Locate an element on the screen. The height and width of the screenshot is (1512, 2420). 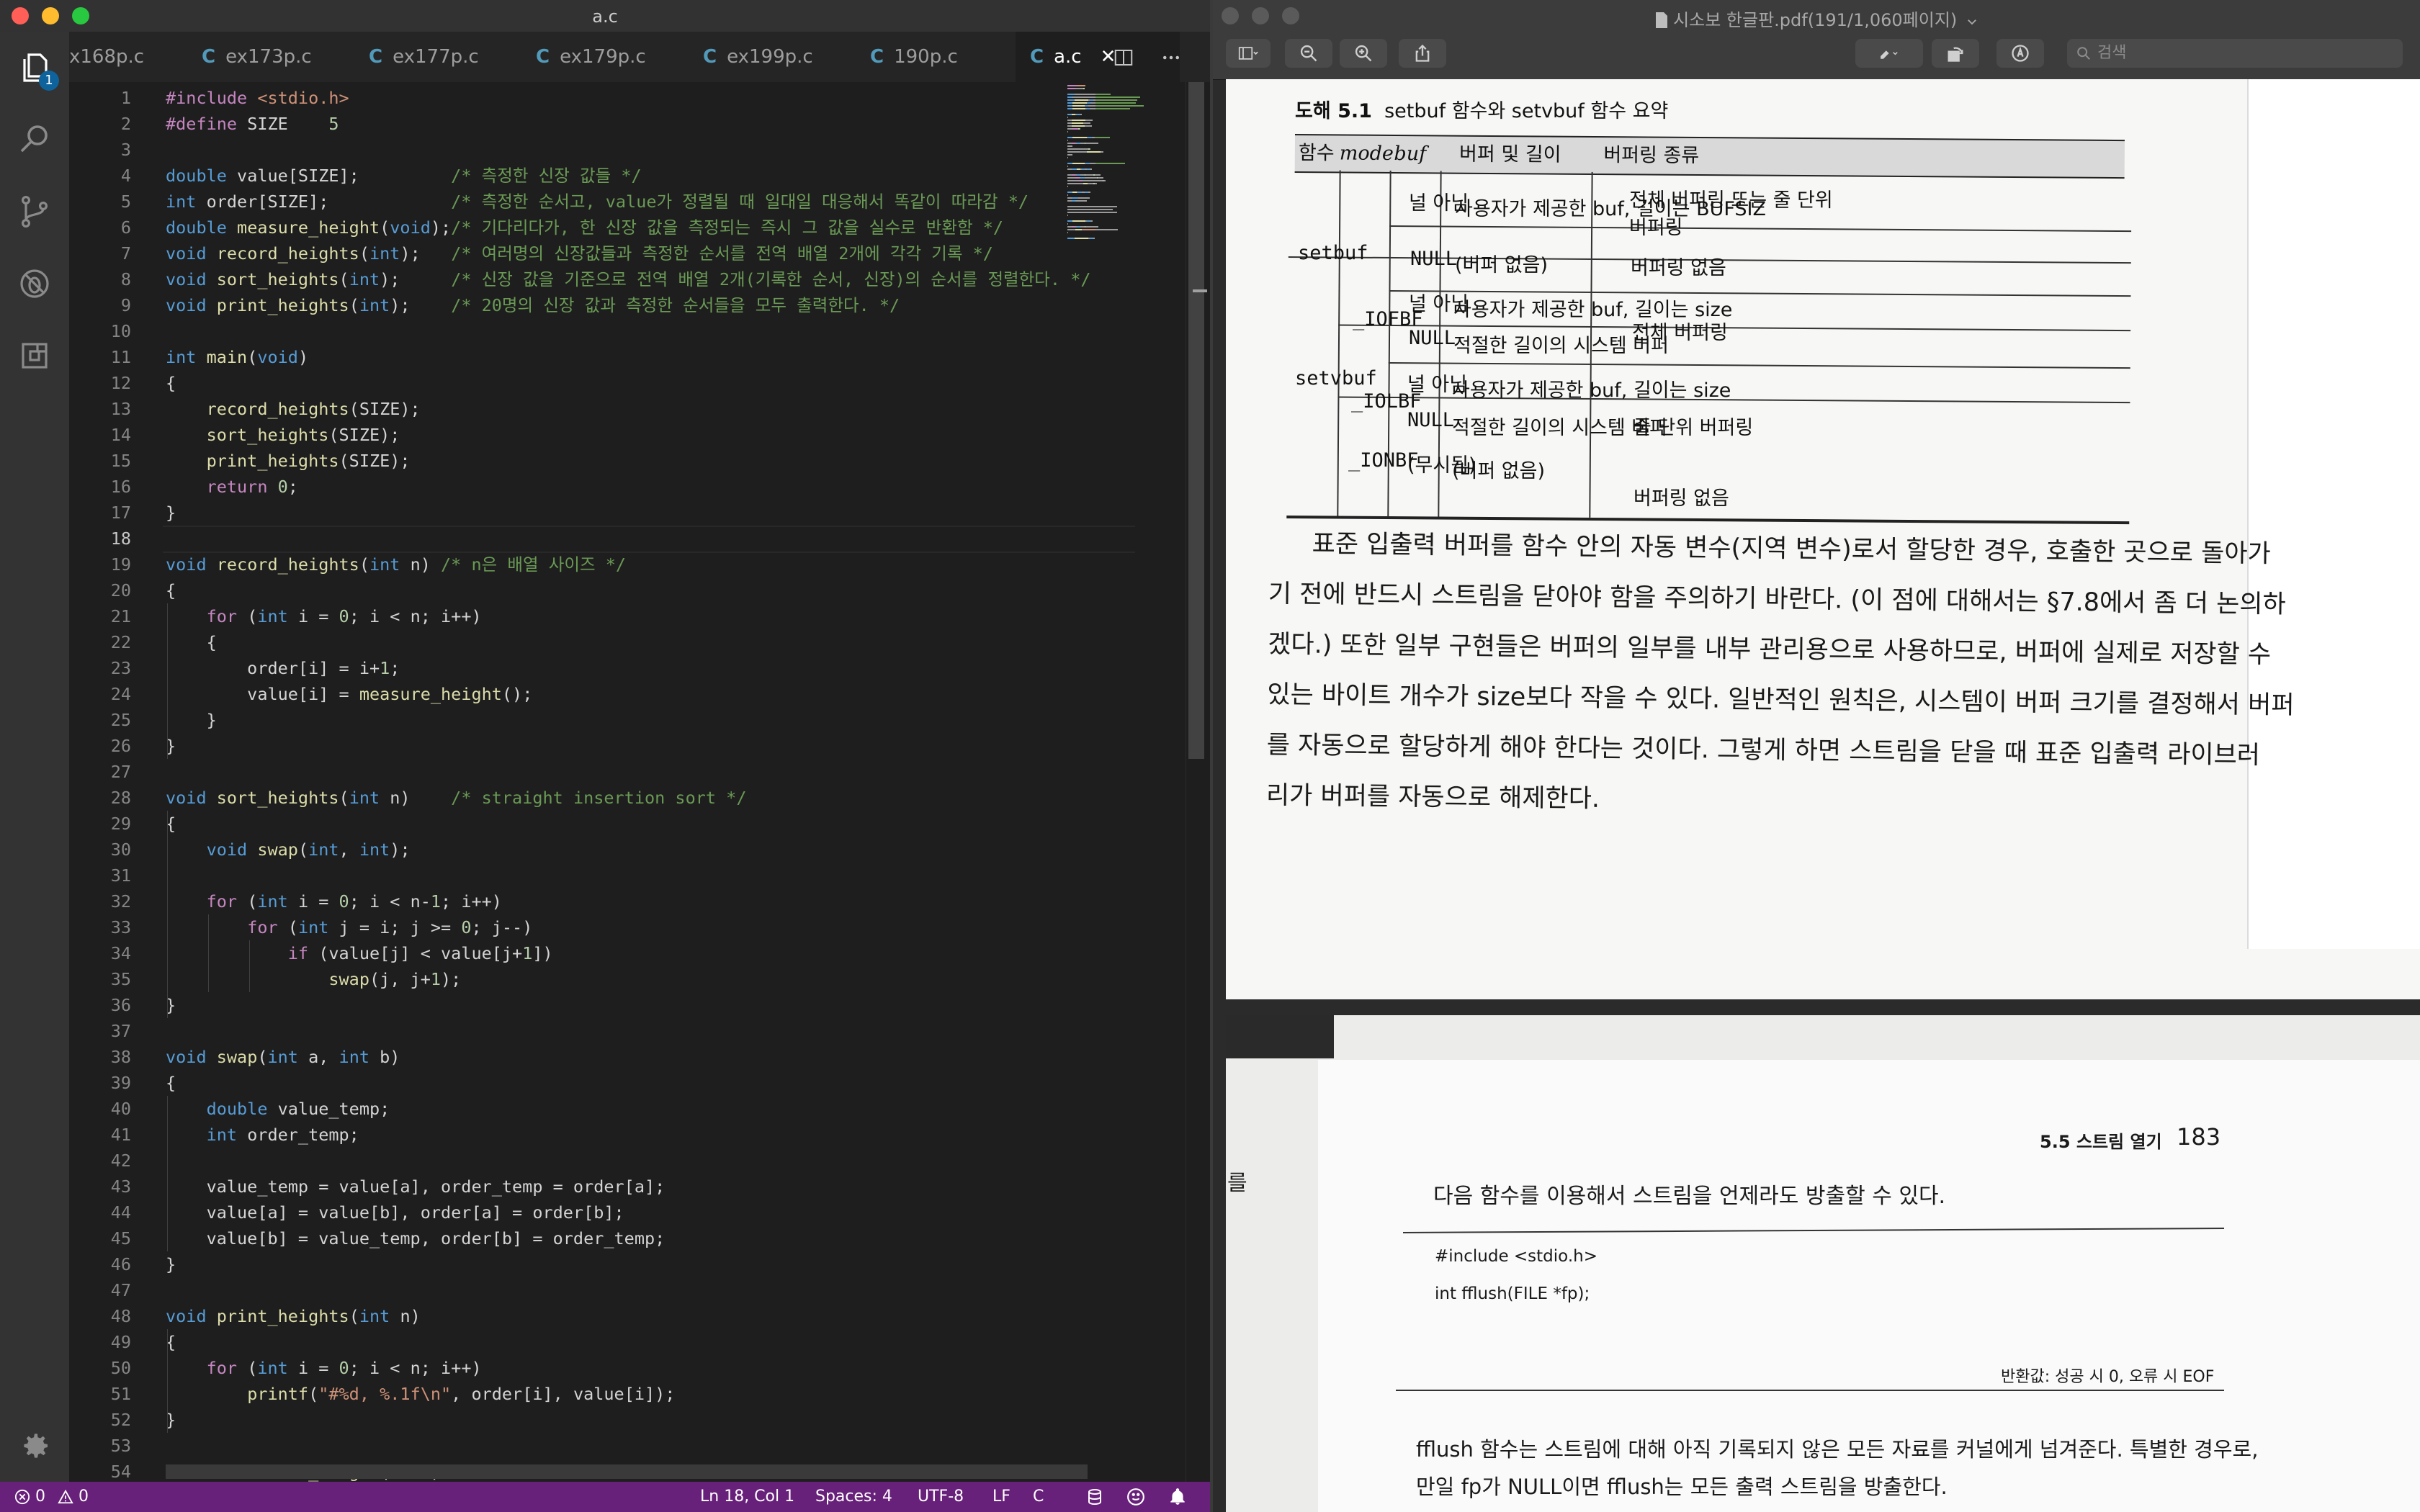
tab-a-c: C a.c ✕ is located at coordinates (1098, 57).